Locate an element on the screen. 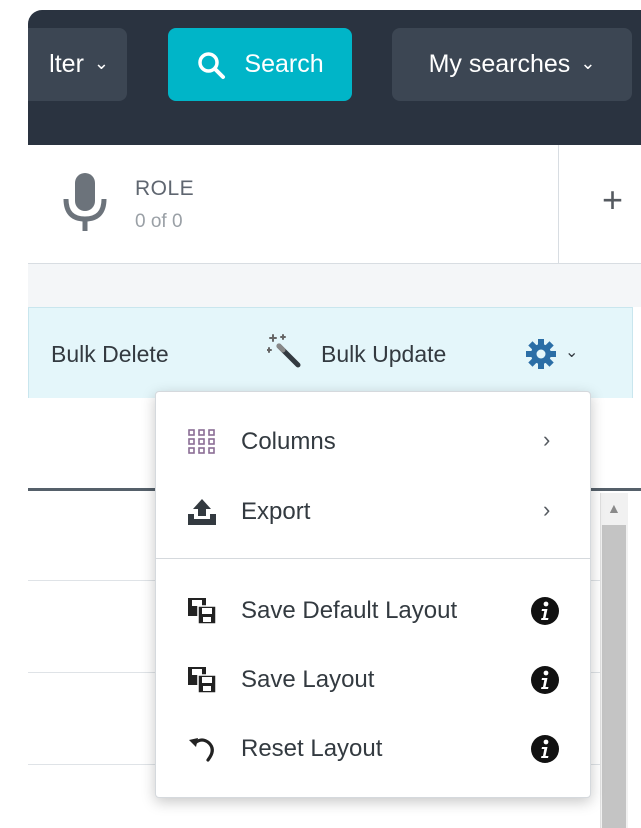 The image size is (641, 828). menu-item-save-layout: Save Layout is located at coordinates (373, 679).